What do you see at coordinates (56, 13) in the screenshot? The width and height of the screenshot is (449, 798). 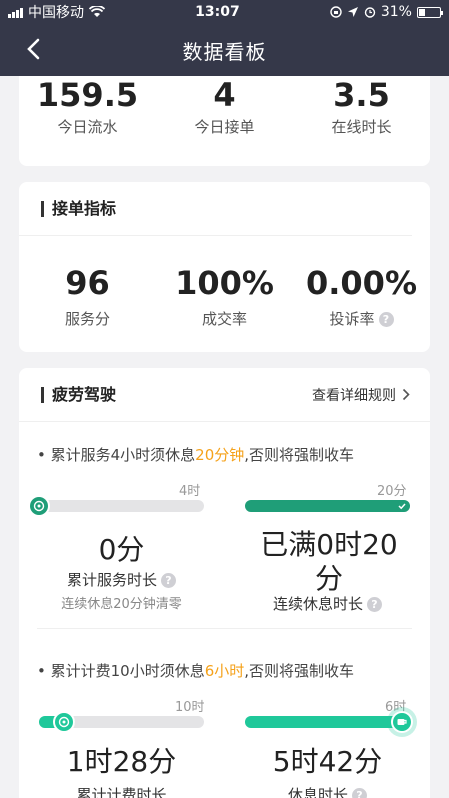 I see `carrier-name: 中国移动` at bounding box center [56, 13].